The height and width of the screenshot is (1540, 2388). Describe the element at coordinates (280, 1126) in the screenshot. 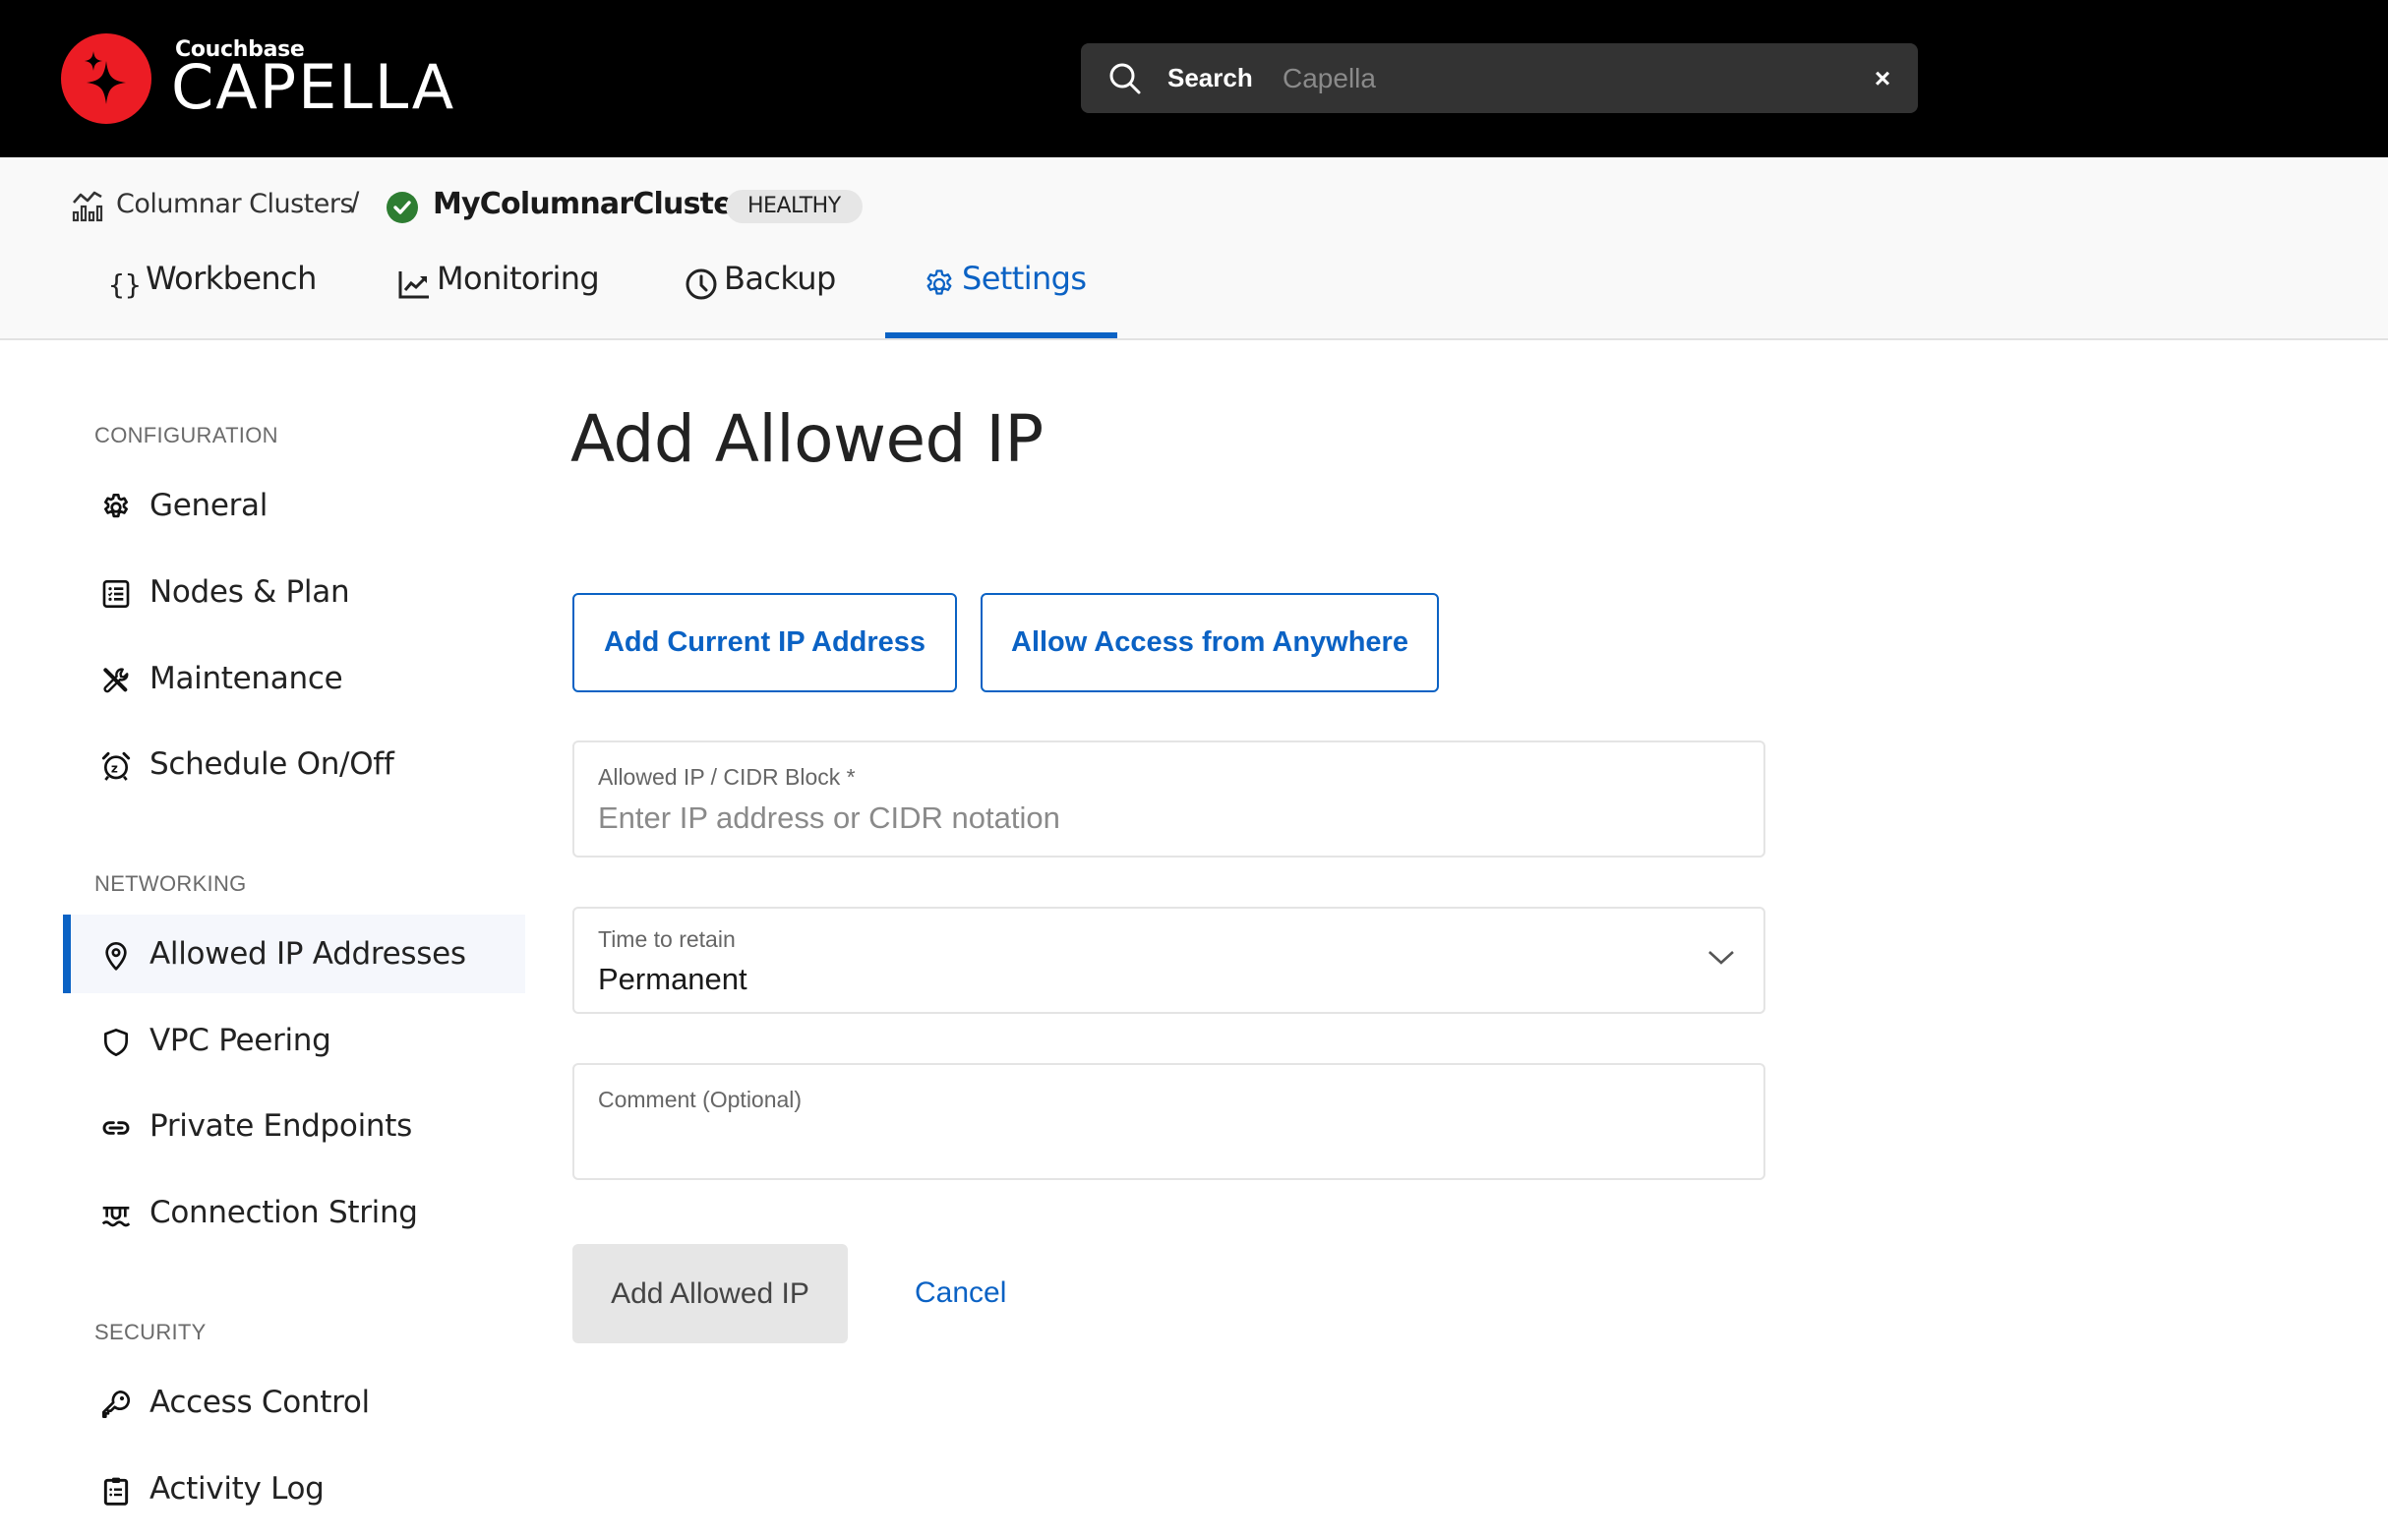

I see `sidebar-item-label: Private Endpoints` at that location.